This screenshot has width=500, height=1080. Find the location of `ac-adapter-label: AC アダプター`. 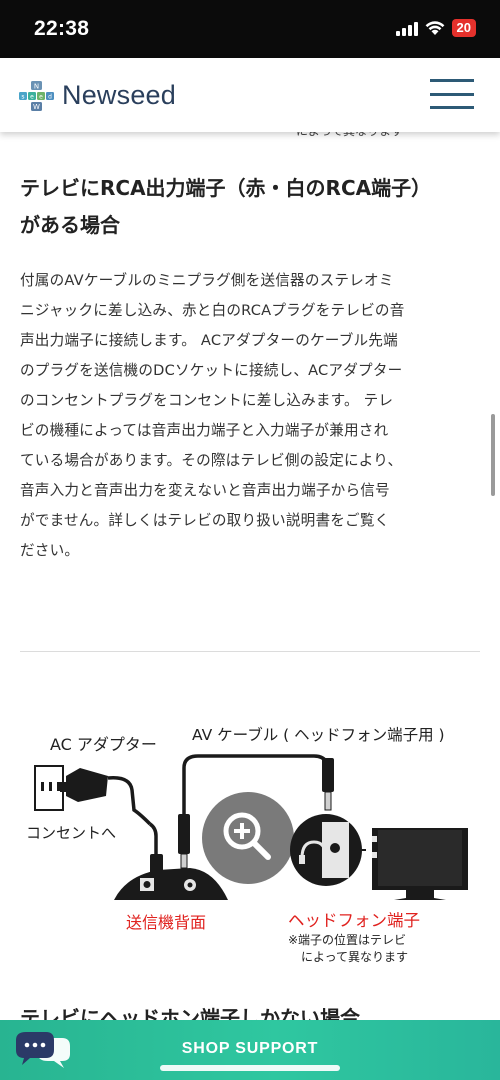

ac-adapter-label: AC アダプター is located at coordinates (103, 744).